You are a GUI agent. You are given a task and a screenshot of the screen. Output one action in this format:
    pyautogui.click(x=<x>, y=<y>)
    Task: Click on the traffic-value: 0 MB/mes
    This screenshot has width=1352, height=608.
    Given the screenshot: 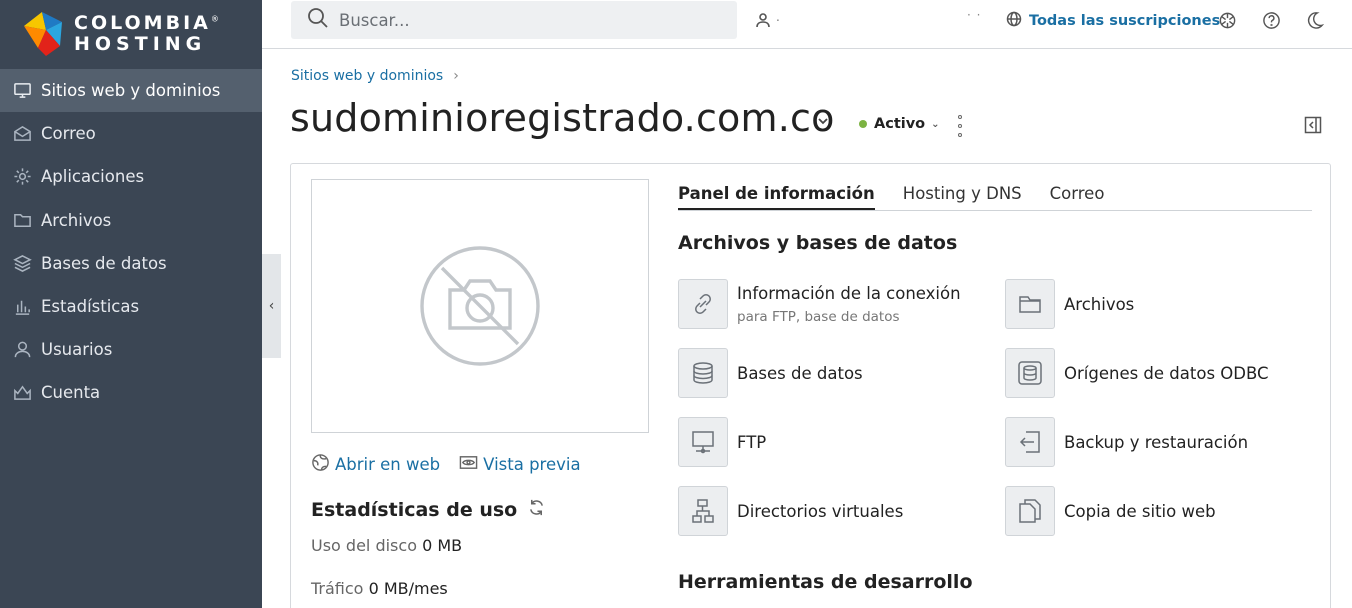 What is the action you would take?
    pyautogui.click(x=408, y=588)
    